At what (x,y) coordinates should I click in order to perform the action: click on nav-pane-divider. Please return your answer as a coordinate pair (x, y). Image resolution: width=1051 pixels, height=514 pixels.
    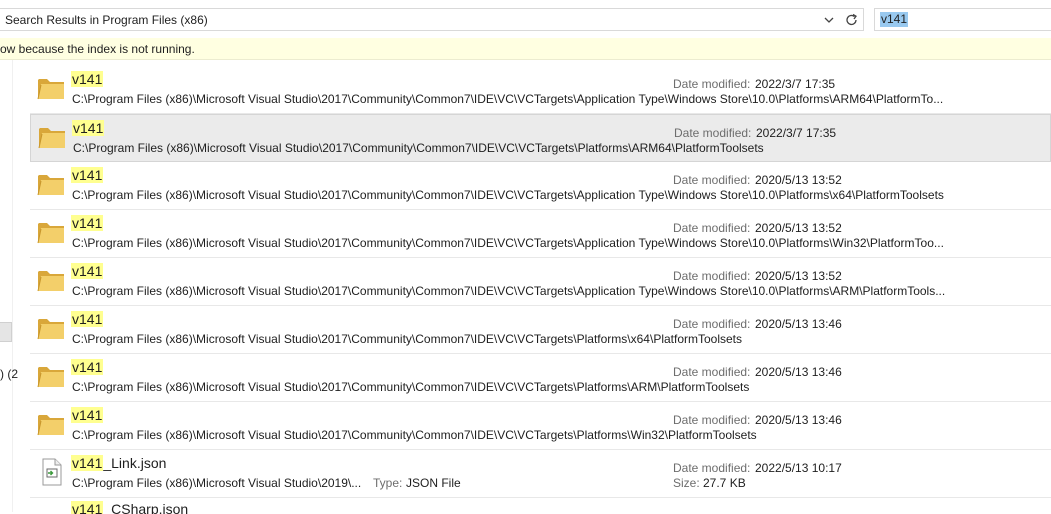
    Looking at the image, I should click on (12, 286).